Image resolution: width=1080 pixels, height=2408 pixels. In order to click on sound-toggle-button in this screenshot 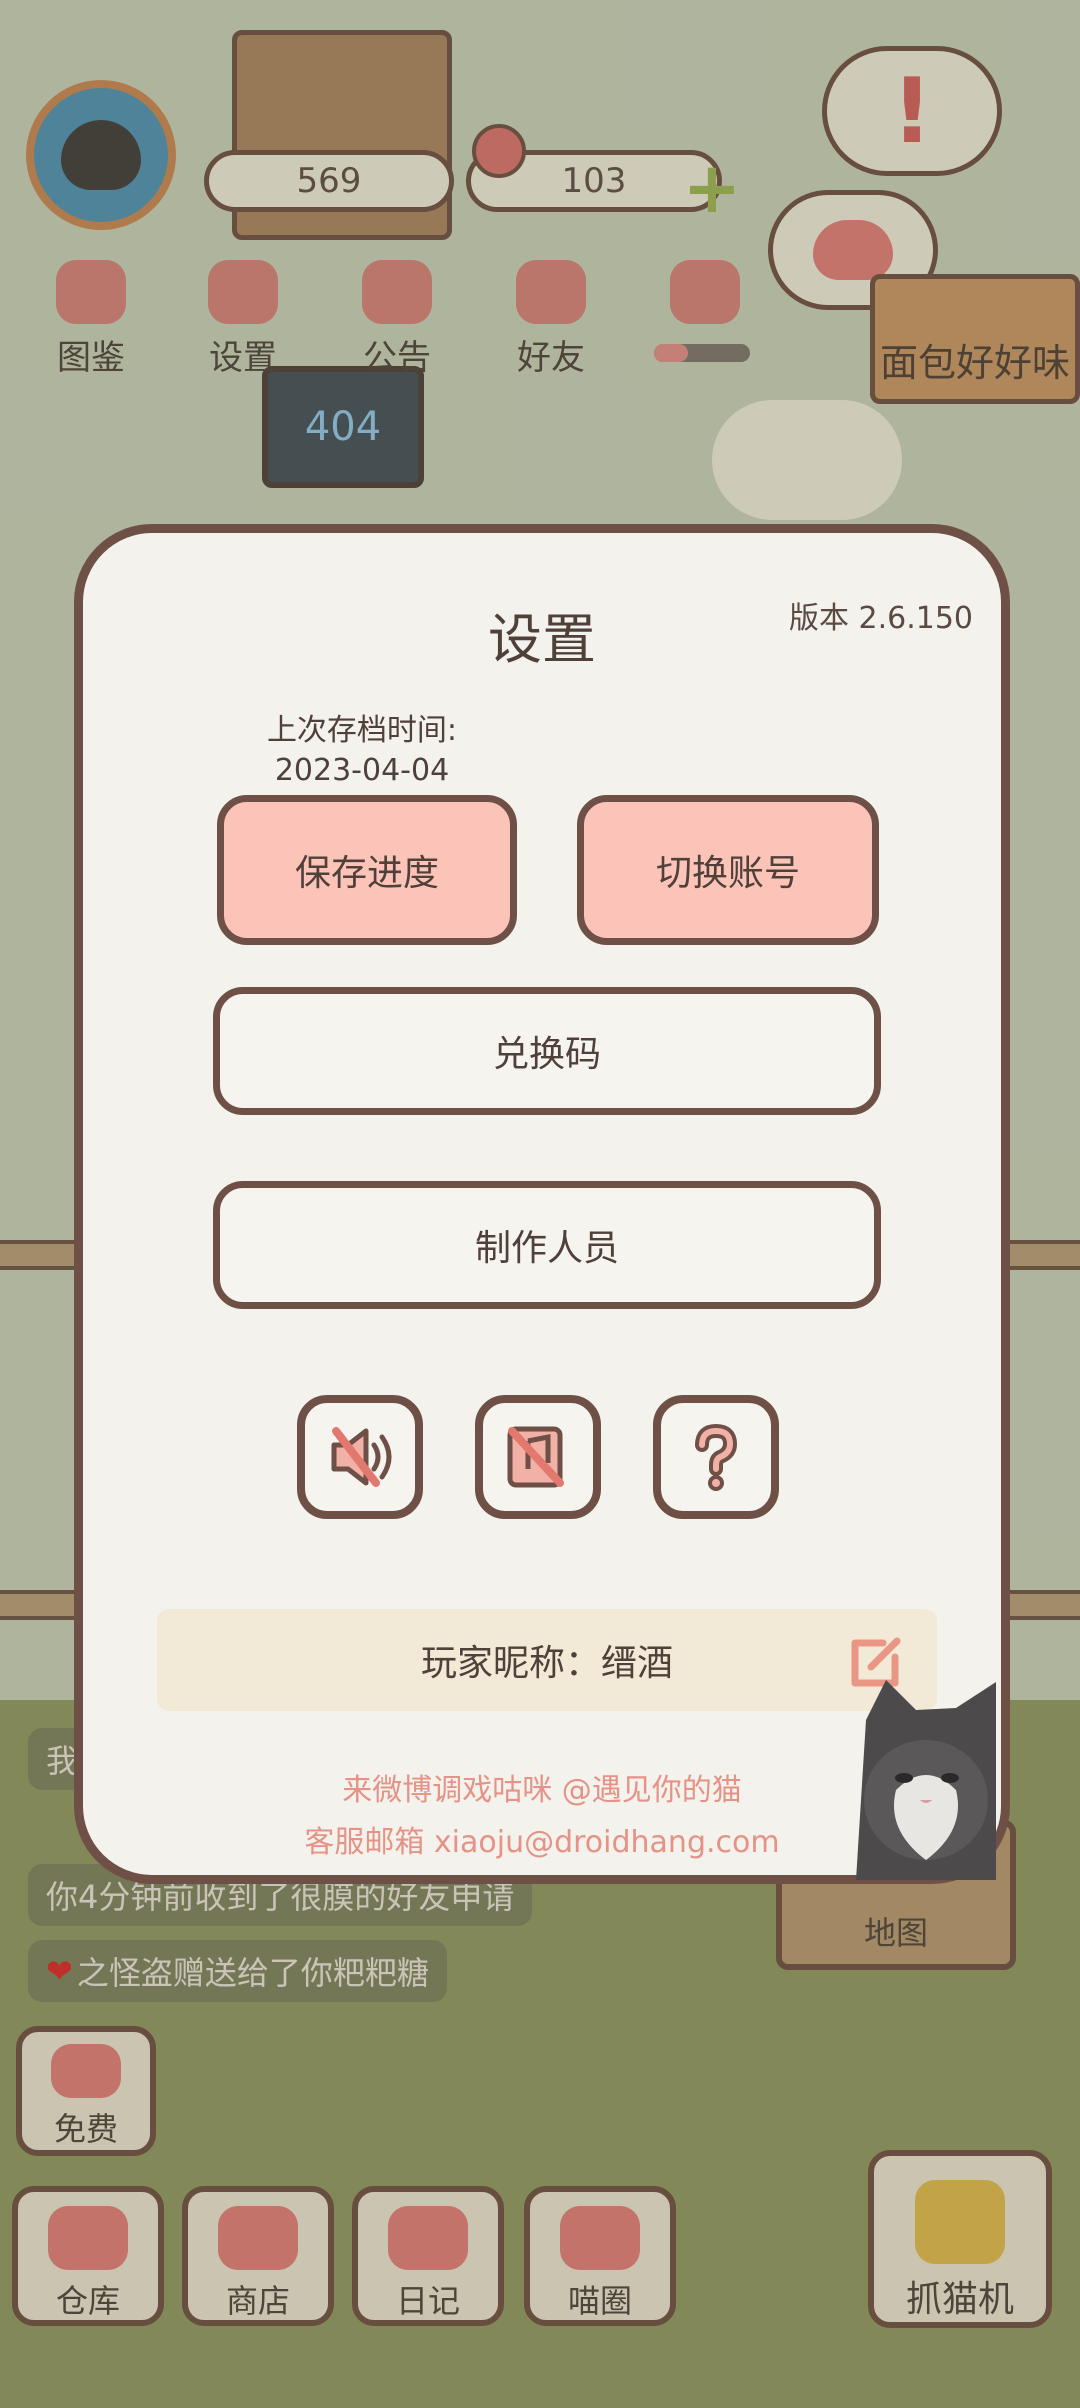, I will do `click(360, 1457)`.